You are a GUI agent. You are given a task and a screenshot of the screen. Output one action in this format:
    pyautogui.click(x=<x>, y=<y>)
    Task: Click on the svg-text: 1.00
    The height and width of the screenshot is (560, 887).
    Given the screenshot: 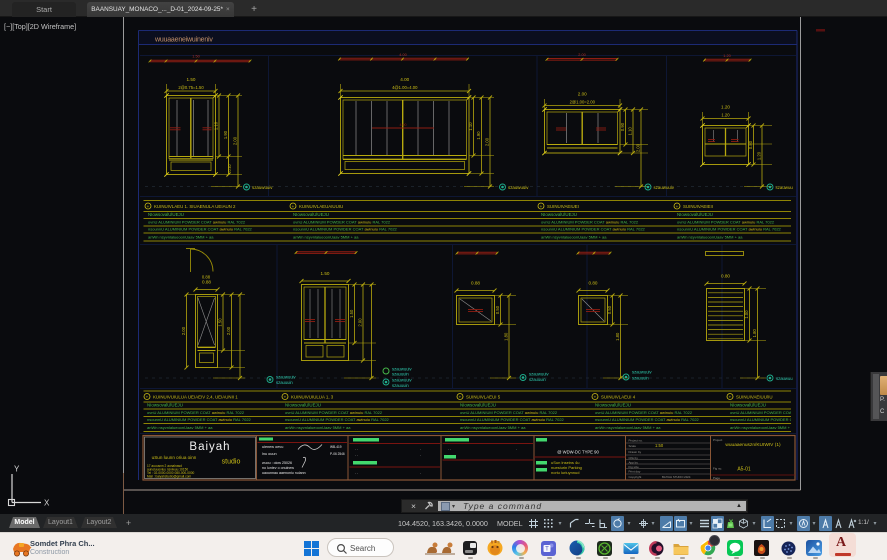 What is the action you would take?
    pyautogui.click(x=746, y=314)
    